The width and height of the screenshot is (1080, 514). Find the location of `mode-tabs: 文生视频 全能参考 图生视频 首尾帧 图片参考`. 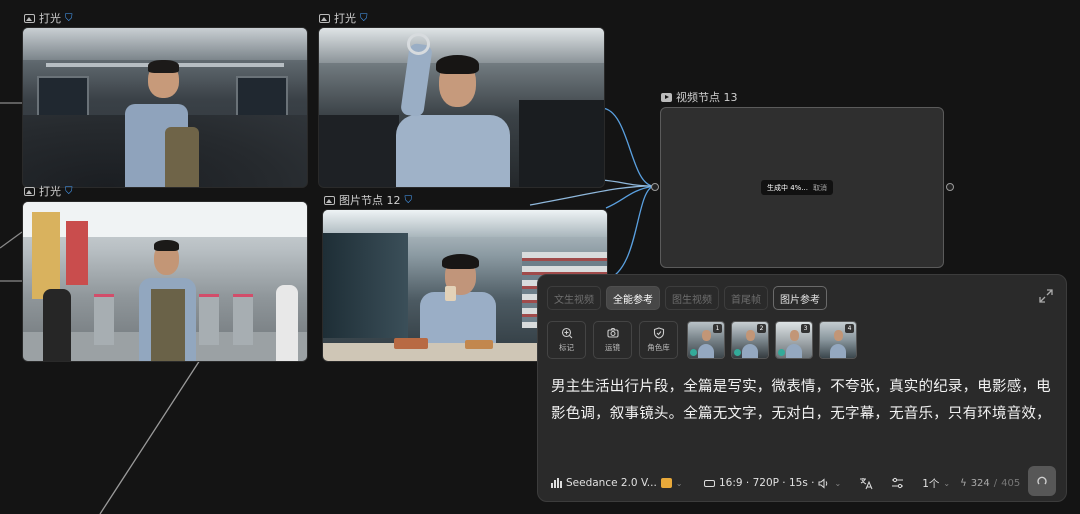

mode-tabs: 文生视频 全能参考 图生视频 首尾帧 图片参考 is located at coordinates (687, 298).